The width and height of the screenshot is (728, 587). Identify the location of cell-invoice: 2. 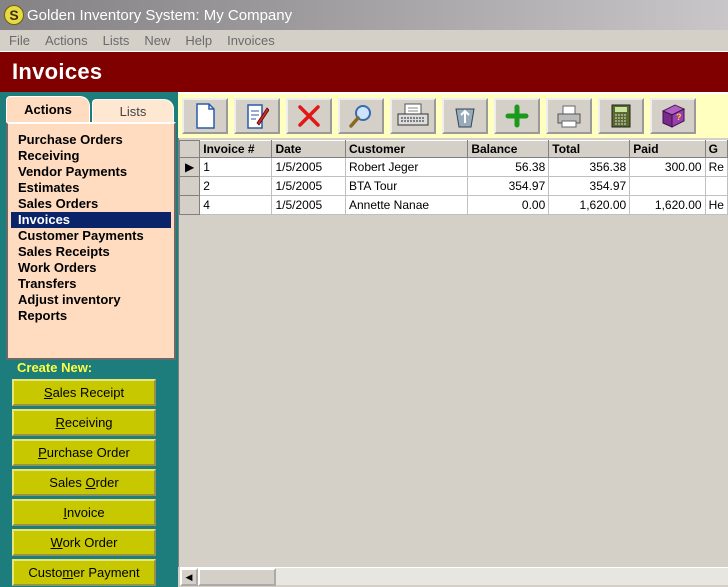
(236, 186).